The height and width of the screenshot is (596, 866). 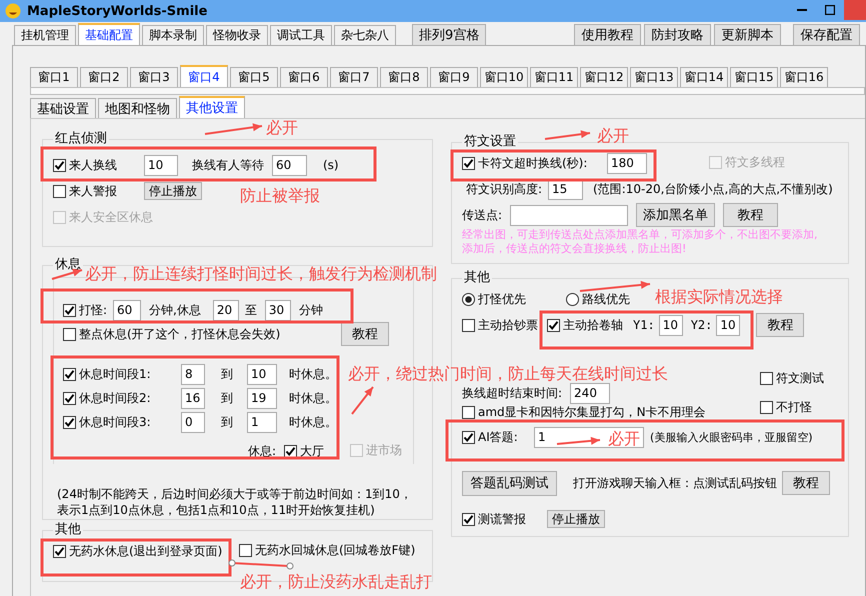 I want to click on tab: 窗口2, so click(x=104, y=77).